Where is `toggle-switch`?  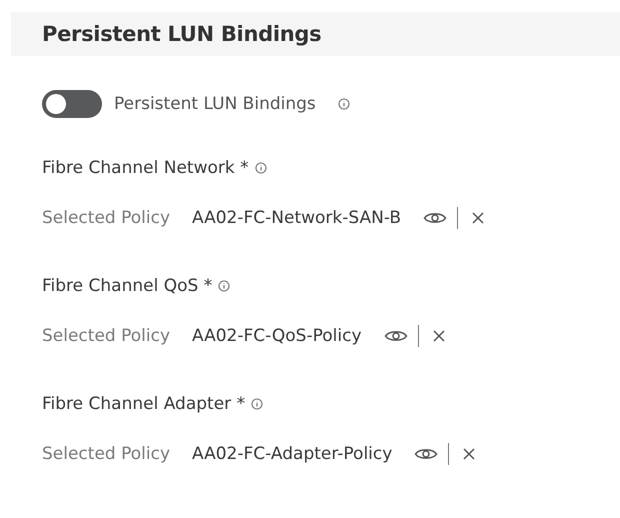 toggle-switch is located at coordinates (72, 104).